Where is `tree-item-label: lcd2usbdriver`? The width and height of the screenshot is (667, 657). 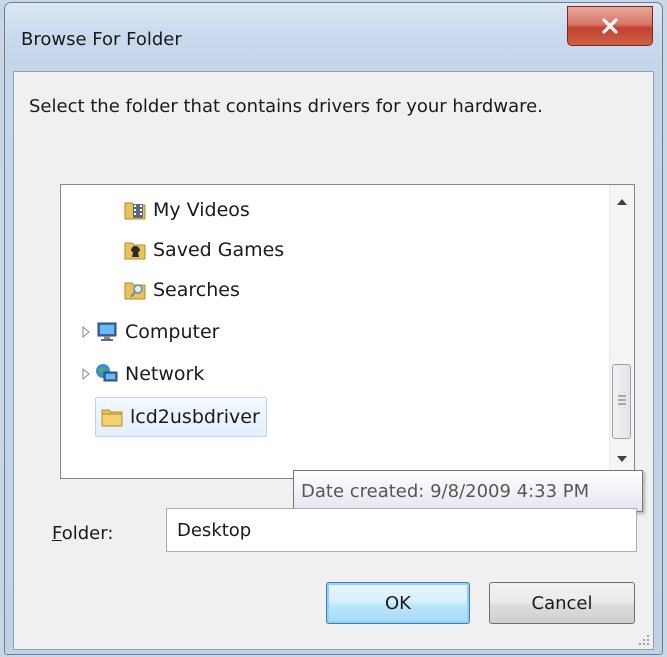
tree-item-label: lcd2usbdriver is located at coordinates (195, 417).